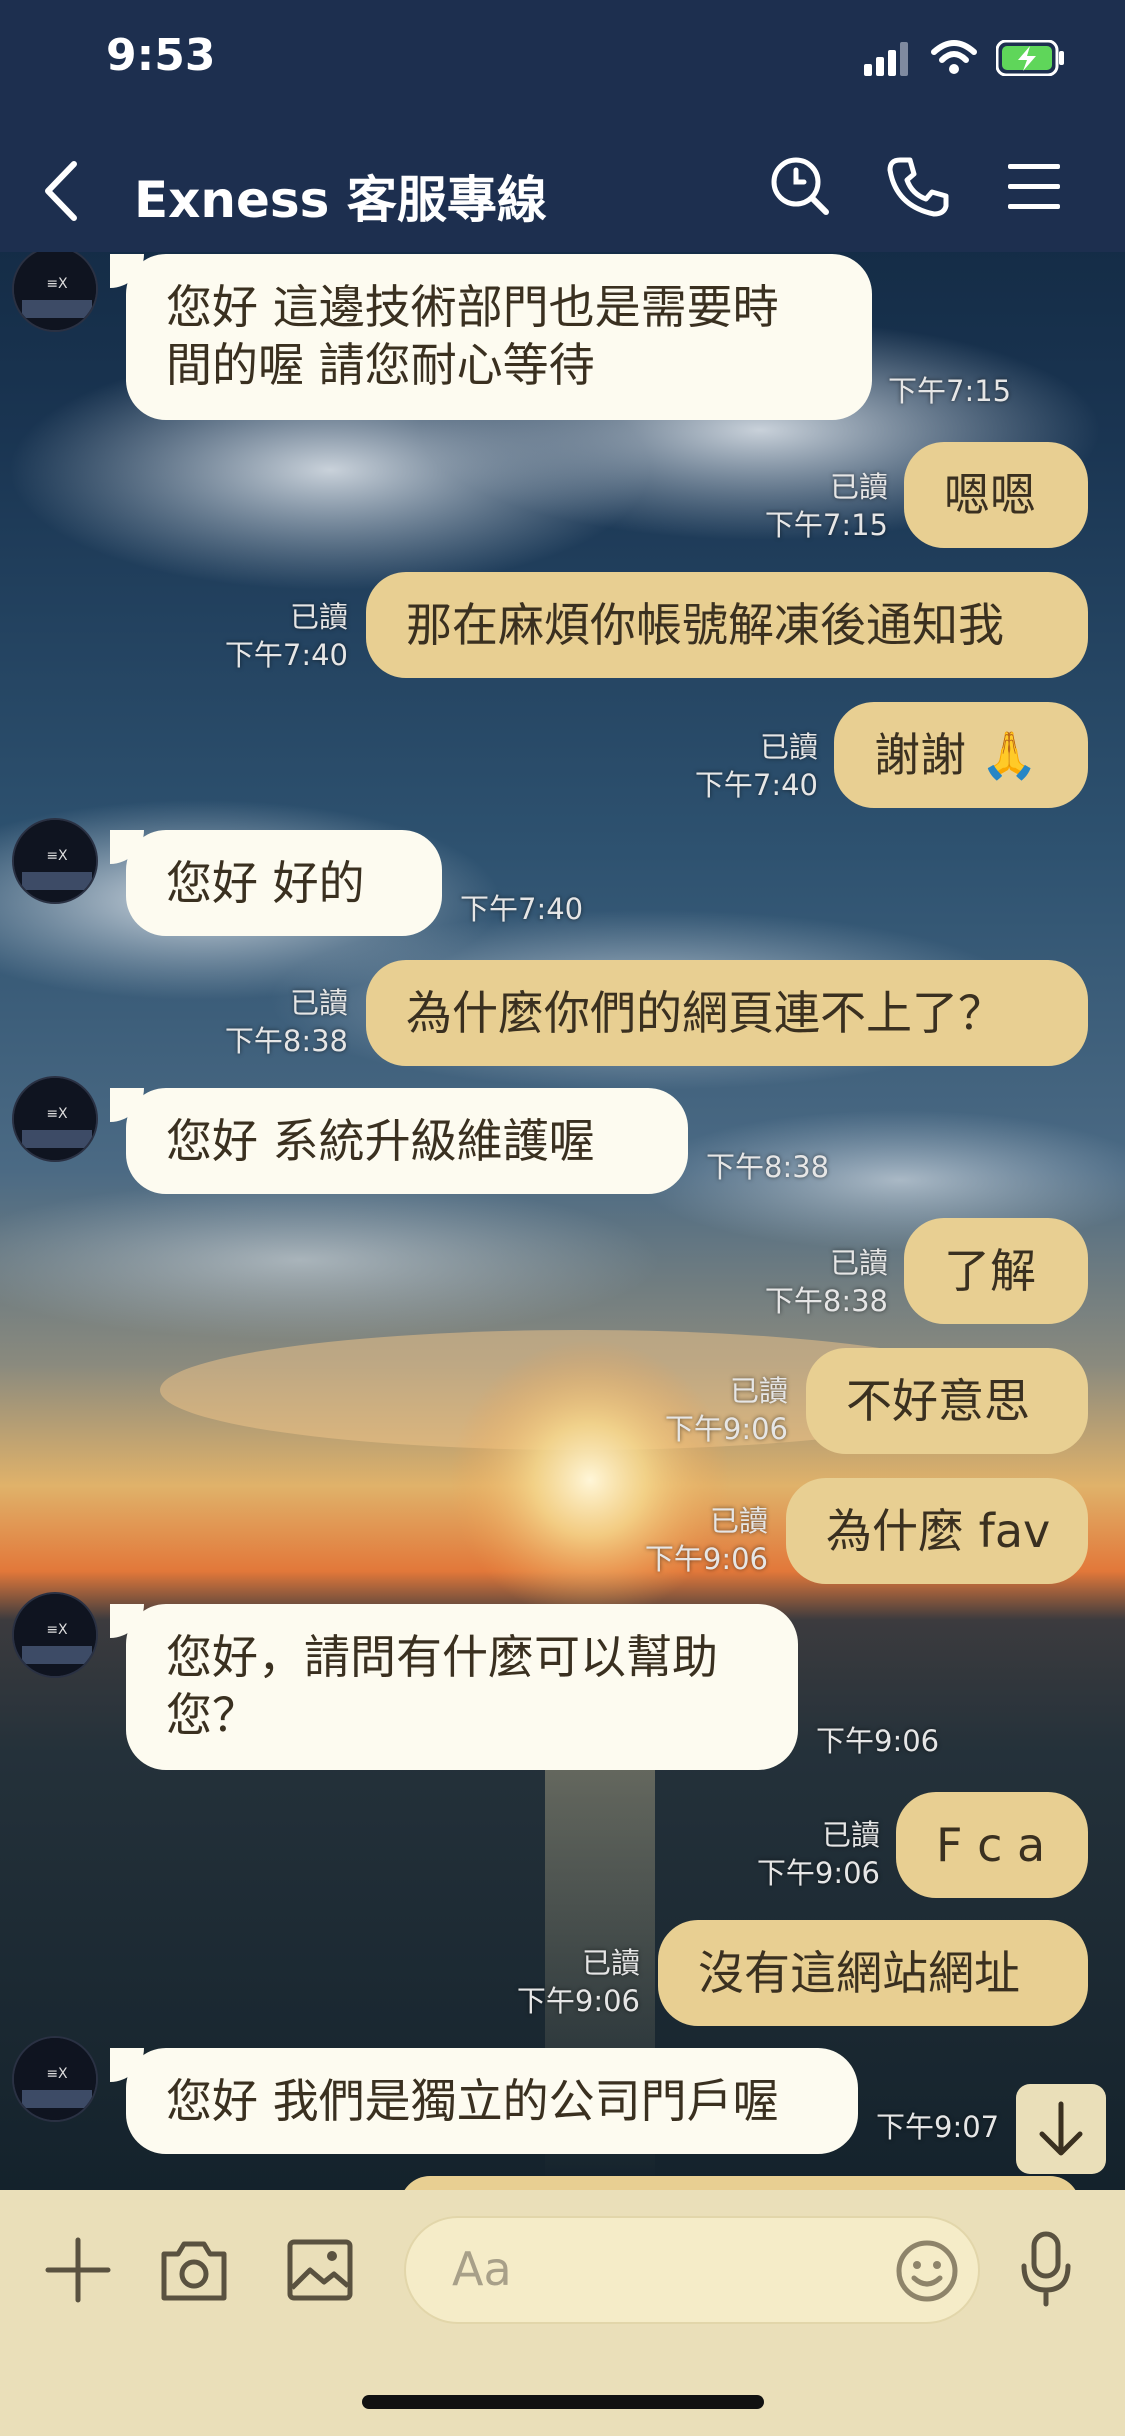  Describe the element at coordinates (462, 1687) in the screenshot. I see `message-bubble-incoming: 您好，請問有什麼可以幫助 您？` at that location.